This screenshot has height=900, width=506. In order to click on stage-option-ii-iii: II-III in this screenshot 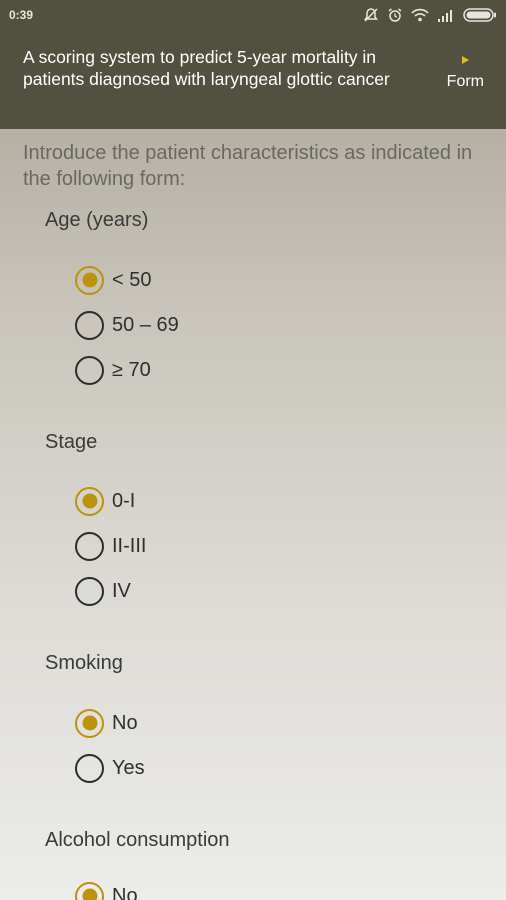, I will do `click(110, 546)`.